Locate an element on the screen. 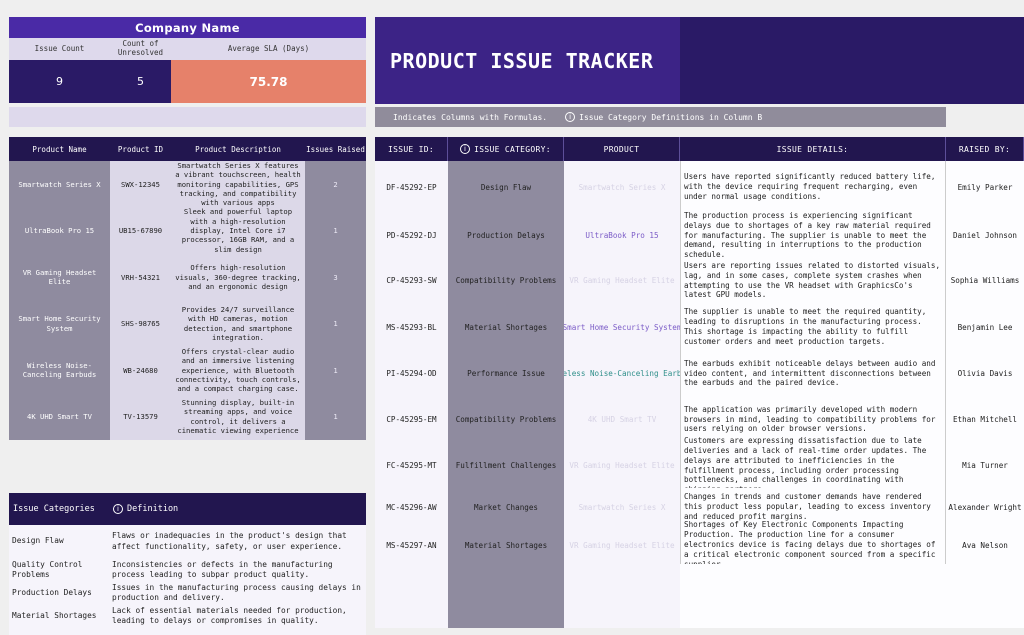  issue-product-cell: Wireless Noise-Canceling Earbuds is located at coordinates (622, 373).